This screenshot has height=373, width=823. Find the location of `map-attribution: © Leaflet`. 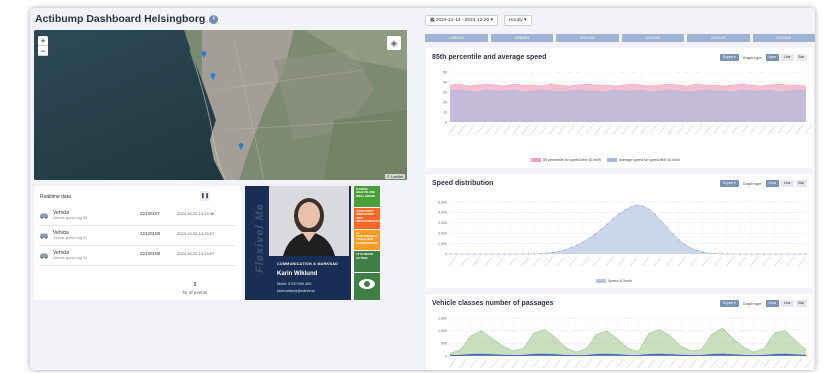

map-attribution: © Leaflet is located at coordinates (394, 176).